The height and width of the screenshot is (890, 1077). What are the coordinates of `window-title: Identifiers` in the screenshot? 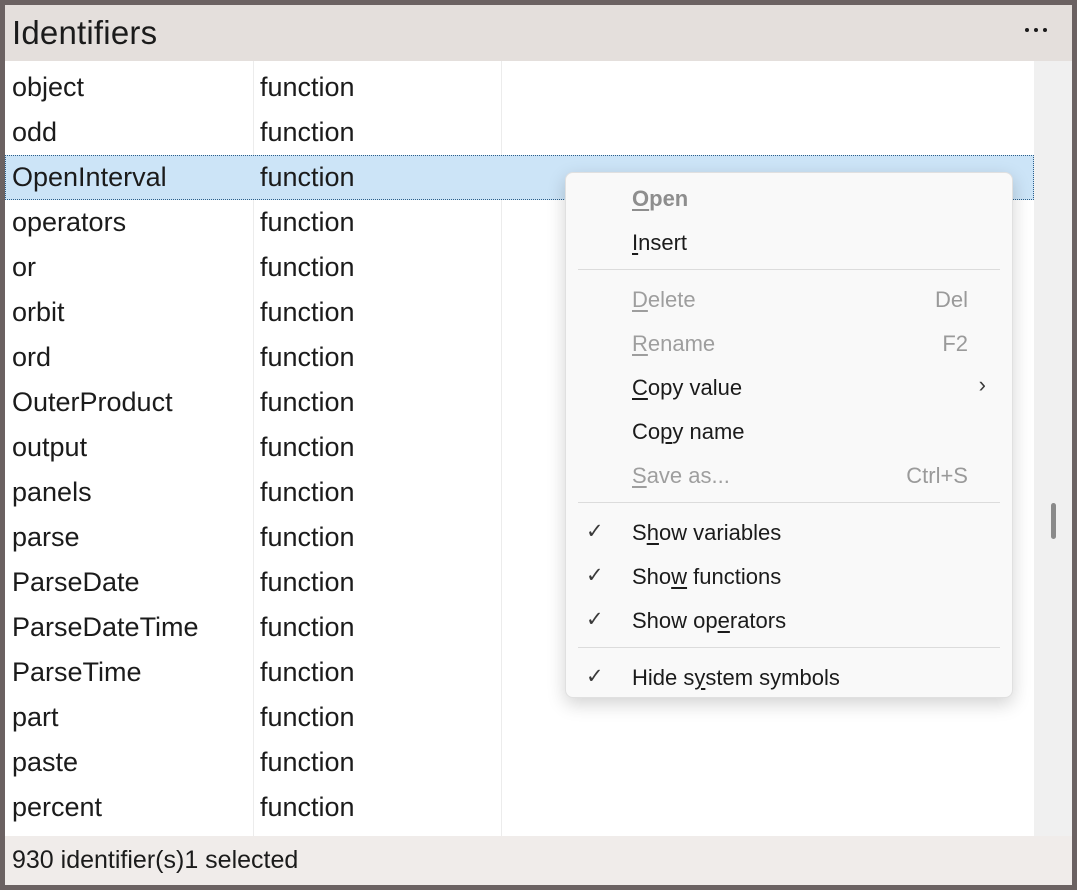 It's located at (85, 32).